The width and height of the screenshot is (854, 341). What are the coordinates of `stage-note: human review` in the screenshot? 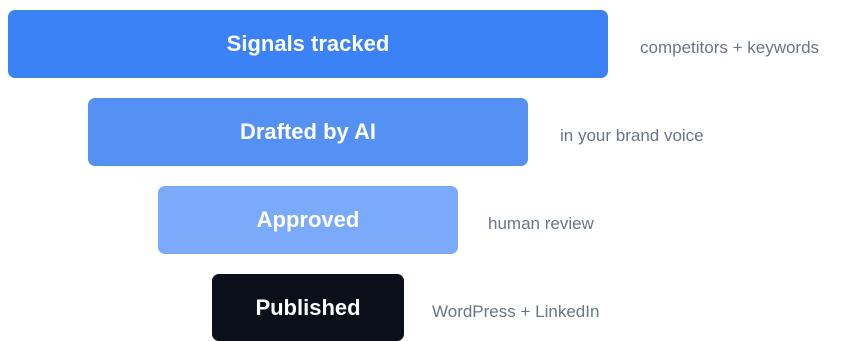 It's located at (541, 223).